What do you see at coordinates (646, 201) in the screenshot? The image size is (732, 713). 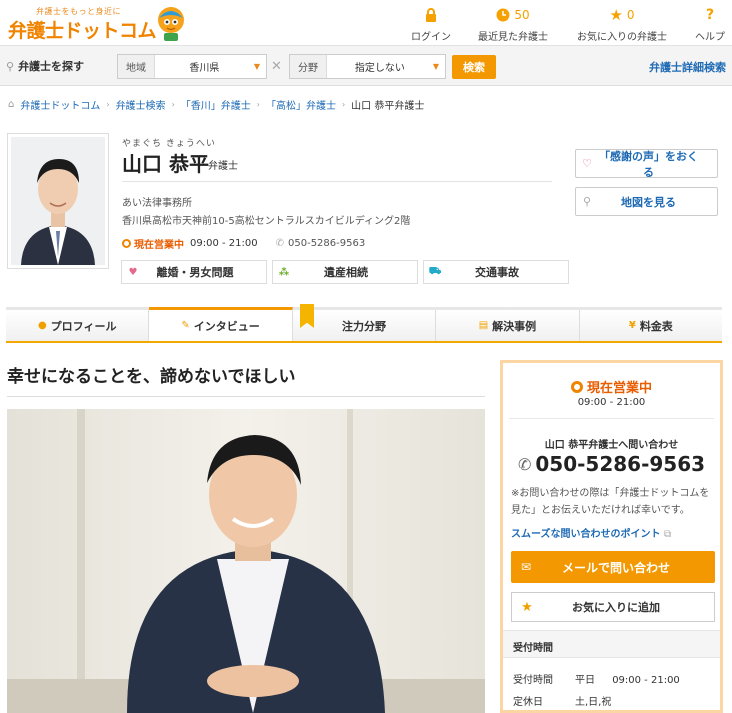 I see `view-map-button: ⚲ 地図を見る` at bounding box center [646, 201].